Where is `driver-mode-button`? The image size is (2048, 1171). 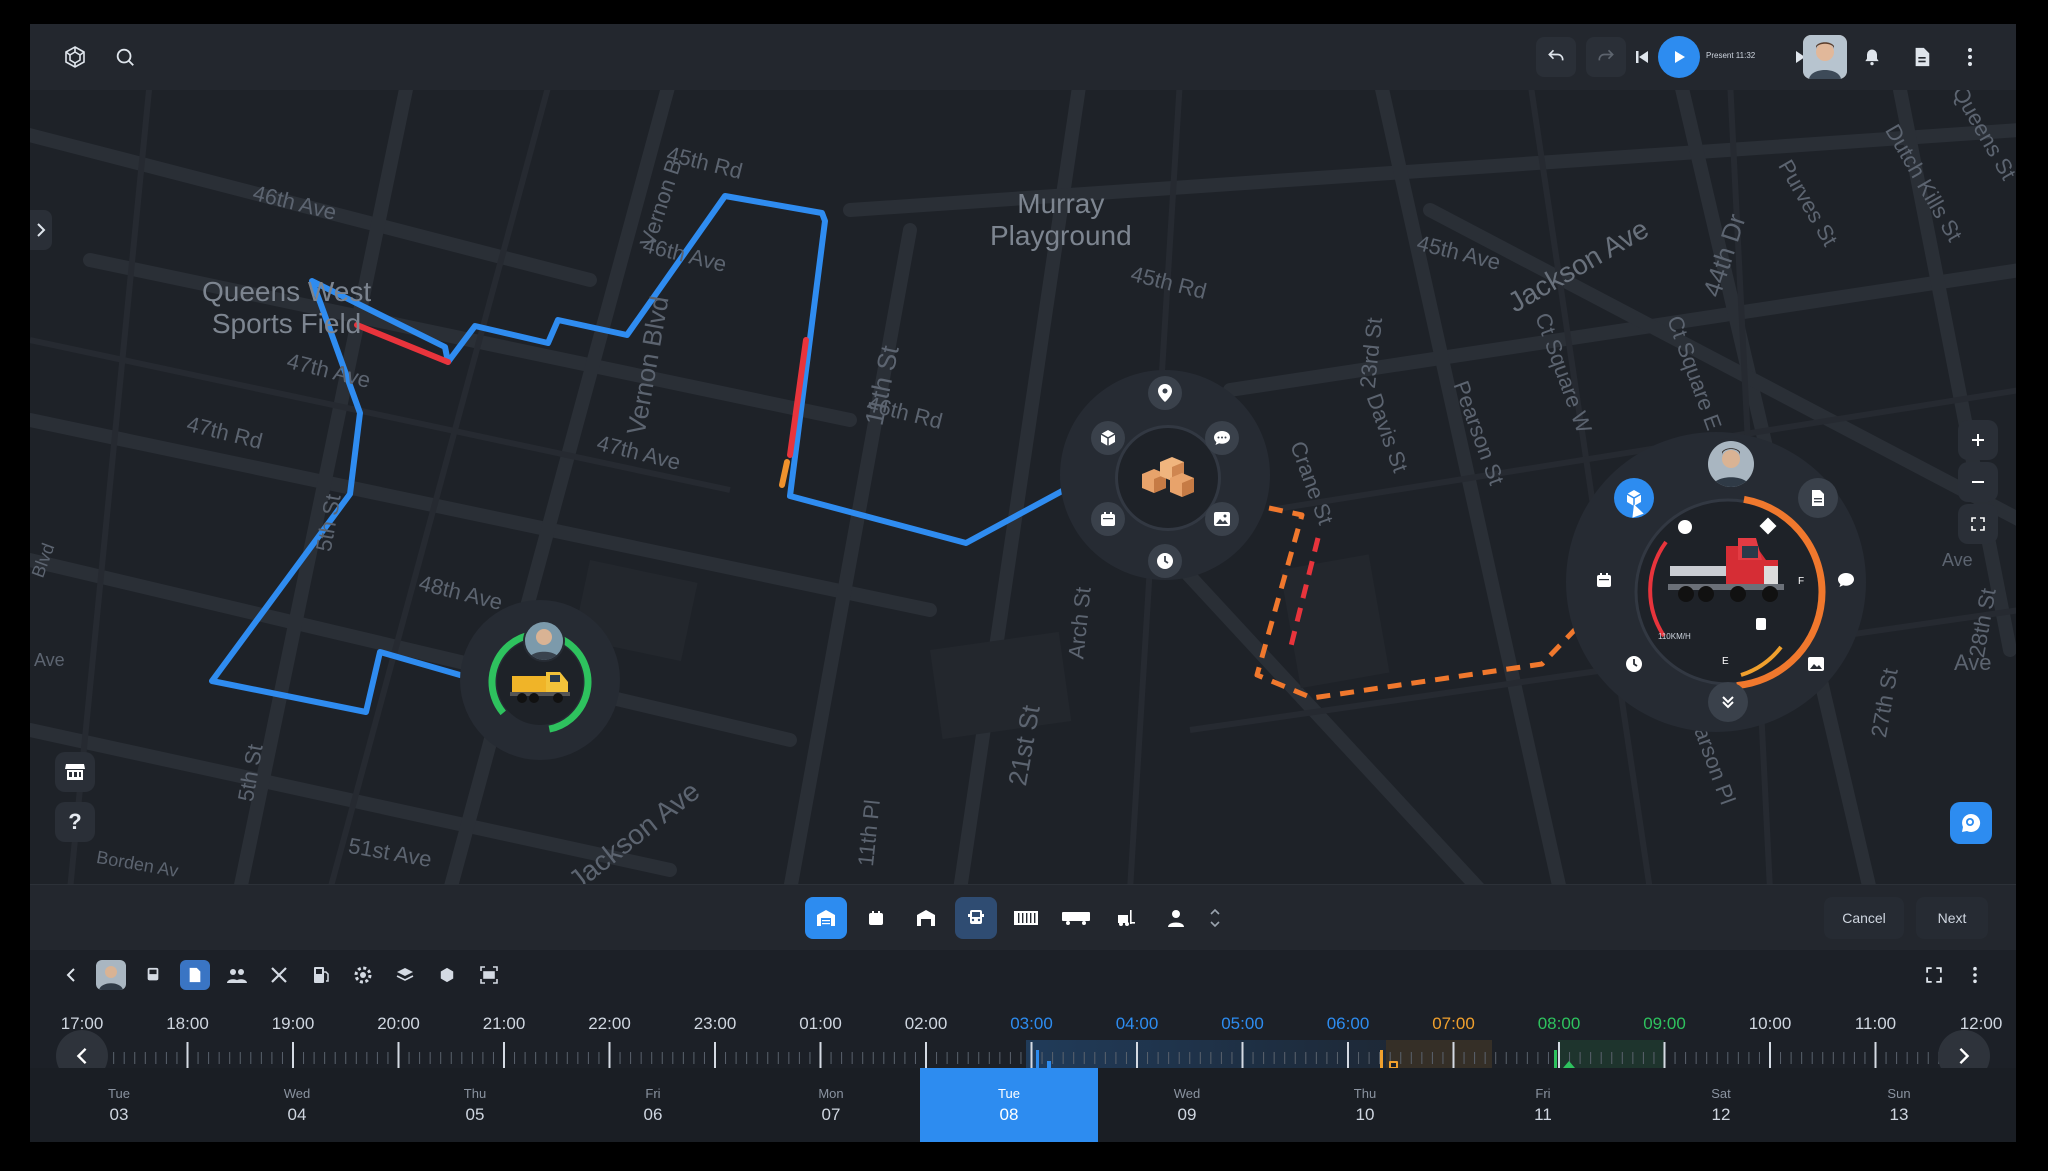 driver-mode-button is located at coordinates (1176, 918).